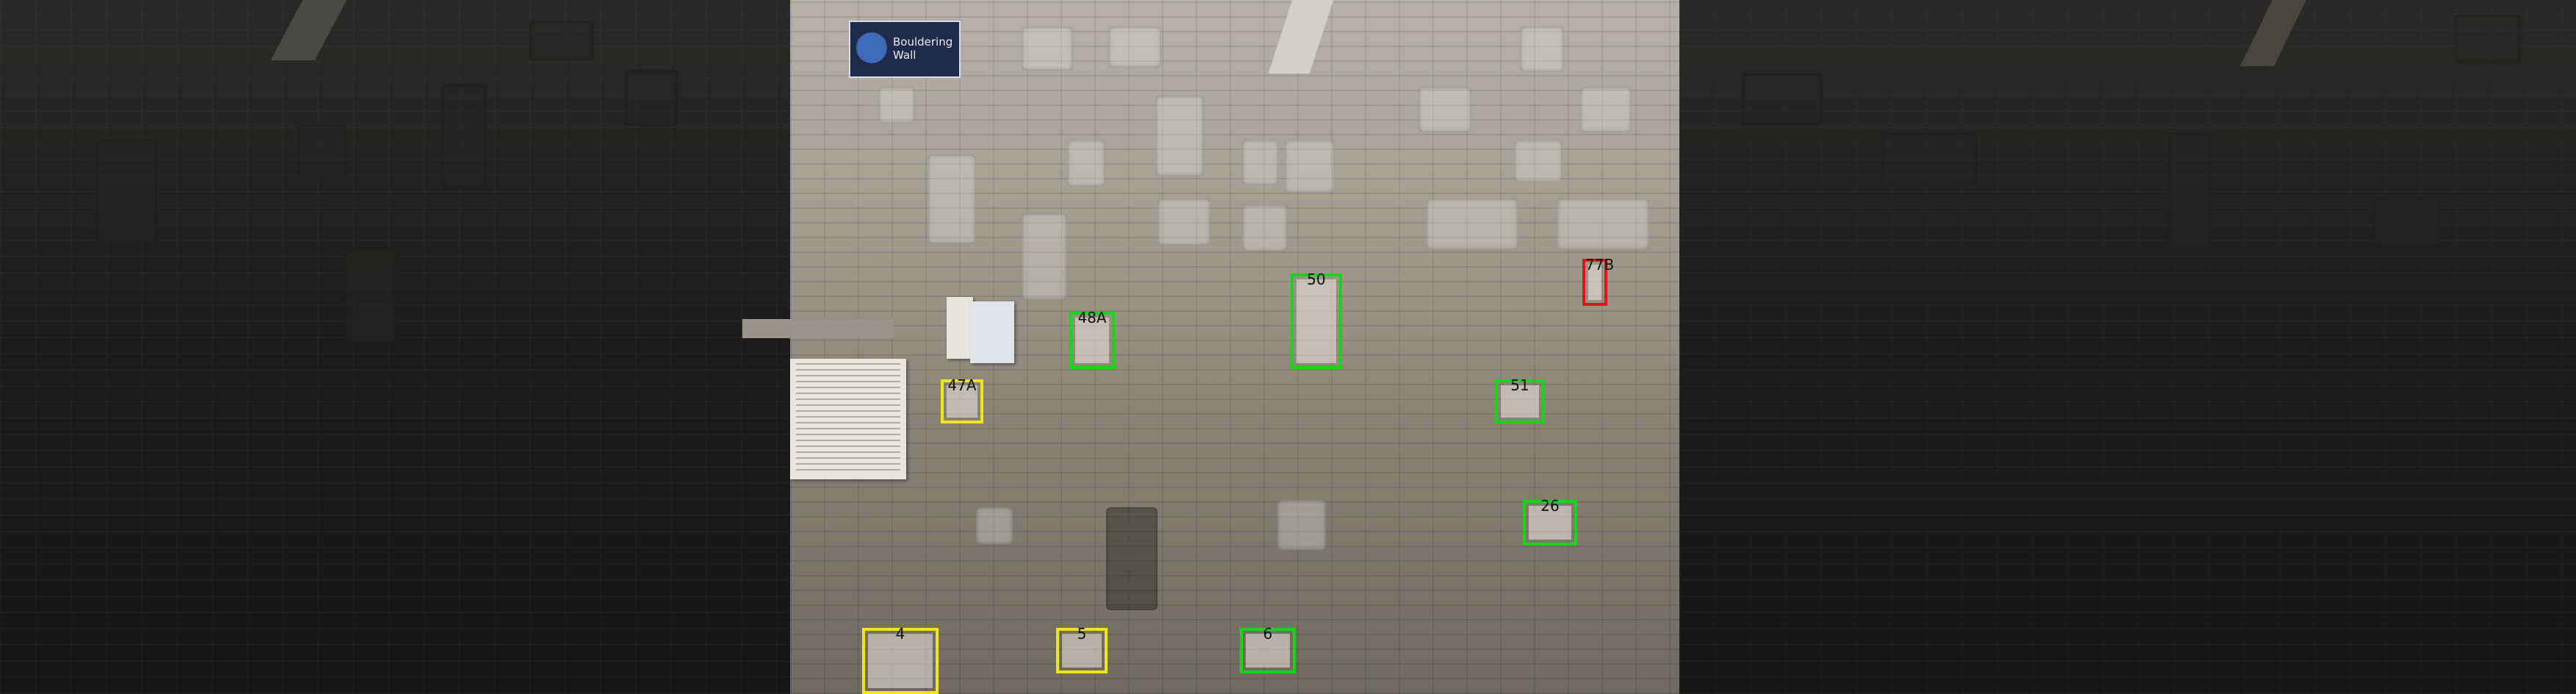 Image resolution: width=2576 pixels, height=694 pixels. What do you see at coordinates (848, 419) in the screenshot?
I see `rules-panel` at bounding box center [848, 419].